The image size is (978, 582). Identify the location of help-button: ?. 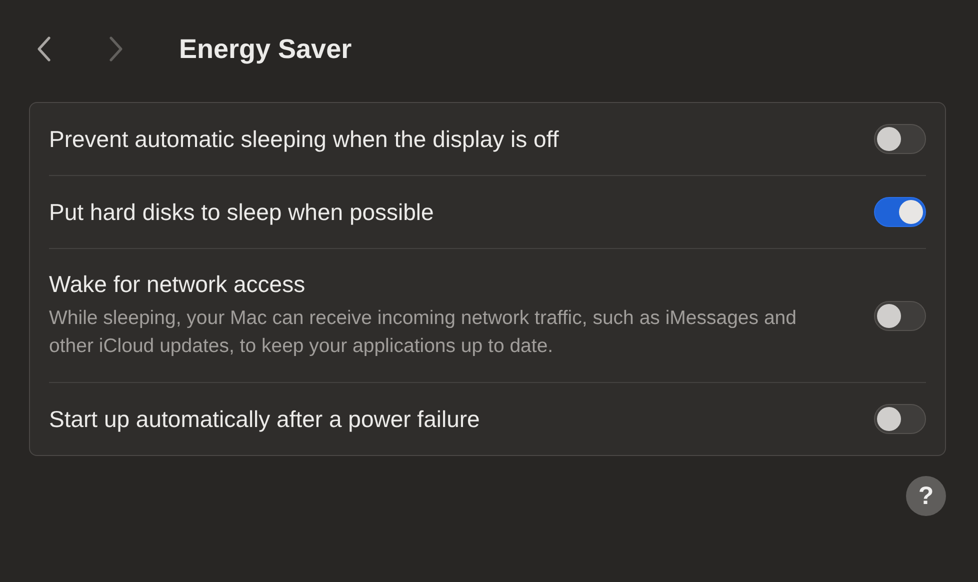
(926, 496).